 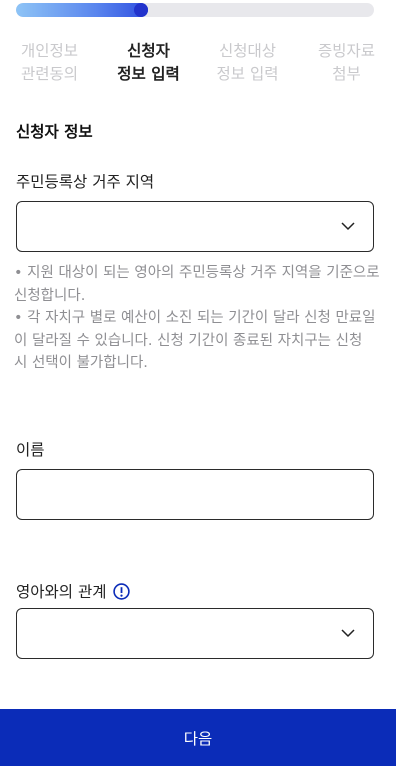 I want to click on step-label: 관련동의, so click(x=49, y=74).